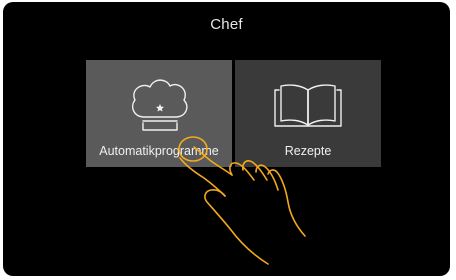 This screenshot has height=280, width=456. I want to click on tile-label-automatikprogramme: Automatikprogramme, so click(159, 151).